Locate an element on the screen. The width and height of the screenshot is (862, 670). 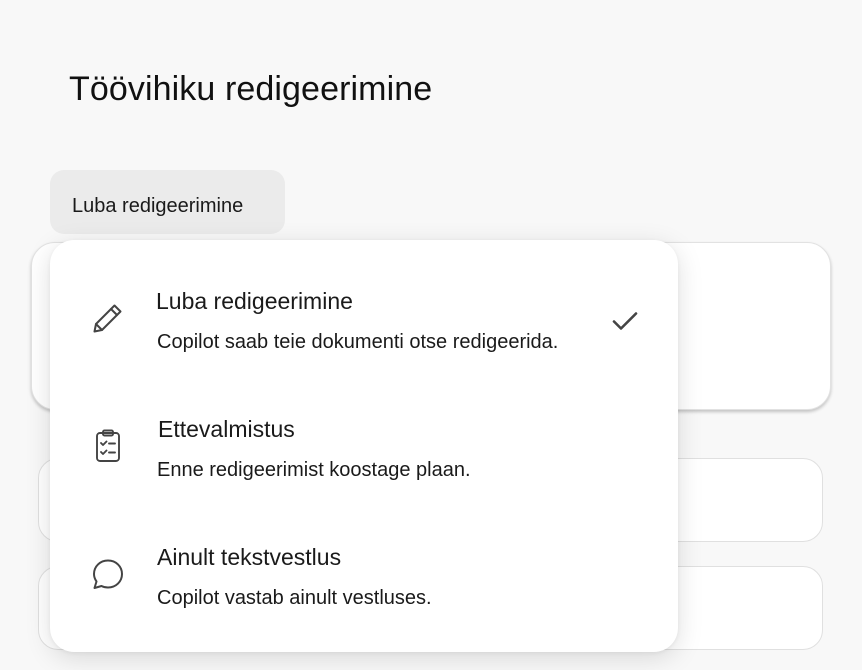
chat-bubble-icon is located at coordinates (108, 574).